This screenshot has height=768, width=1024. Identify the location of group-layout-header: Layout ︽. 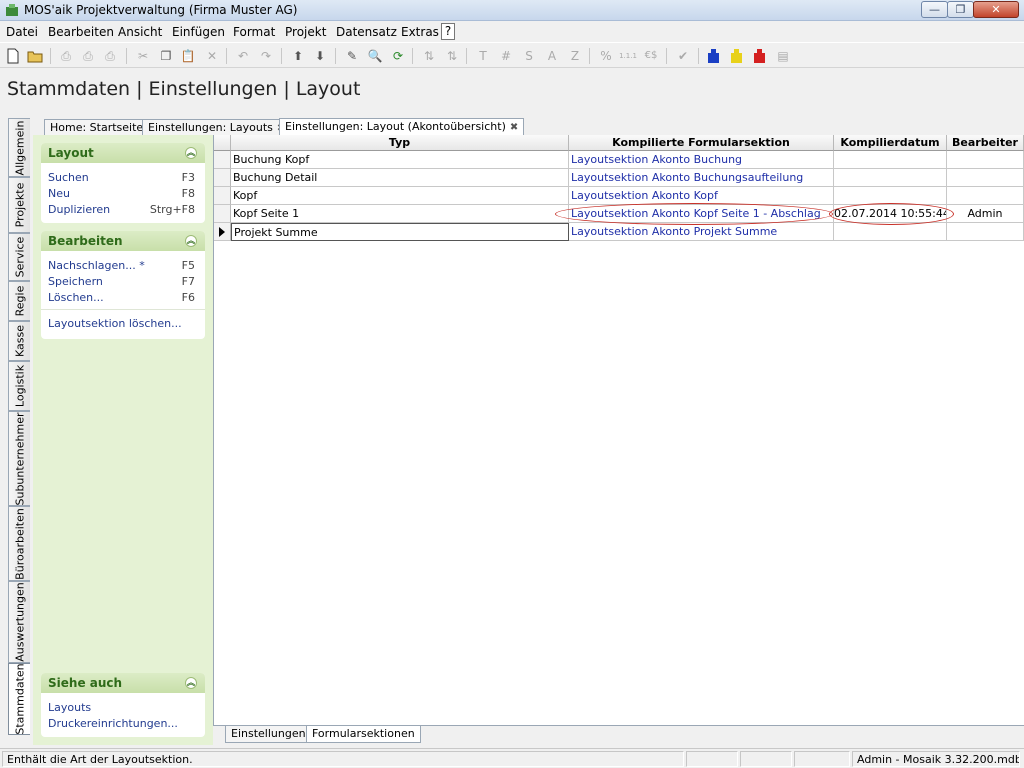
(123, 153).